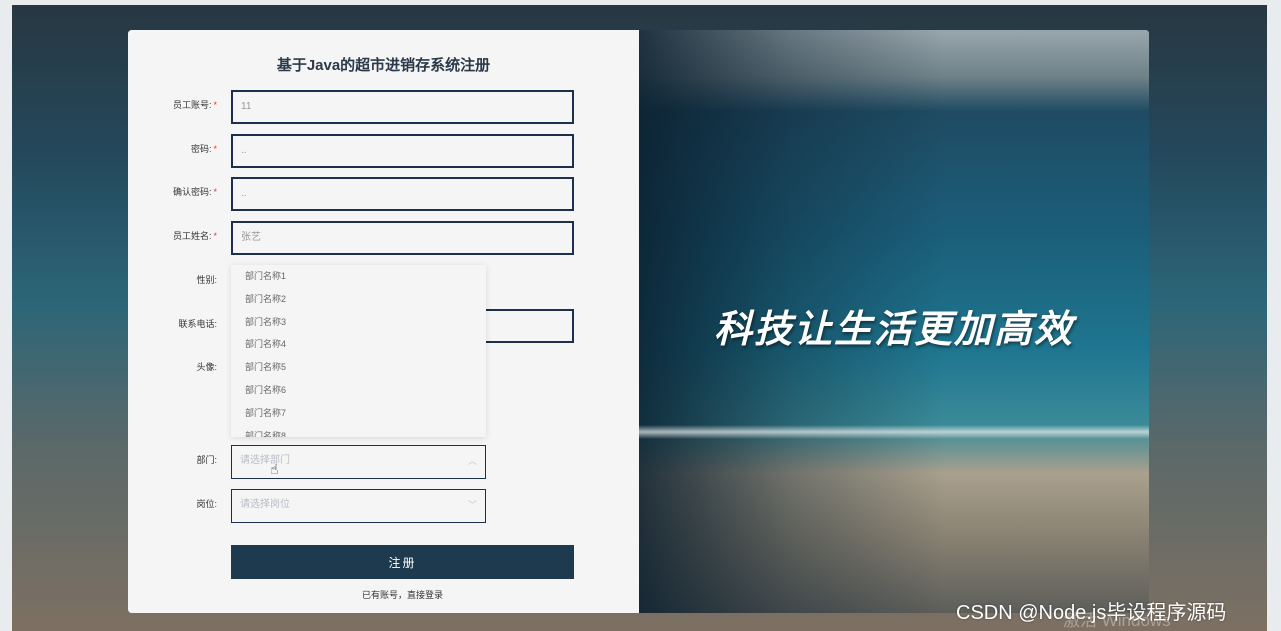 The height and width of the screenshot is (631, 1281). I want to click on window-top-edge, so click(640, 2).